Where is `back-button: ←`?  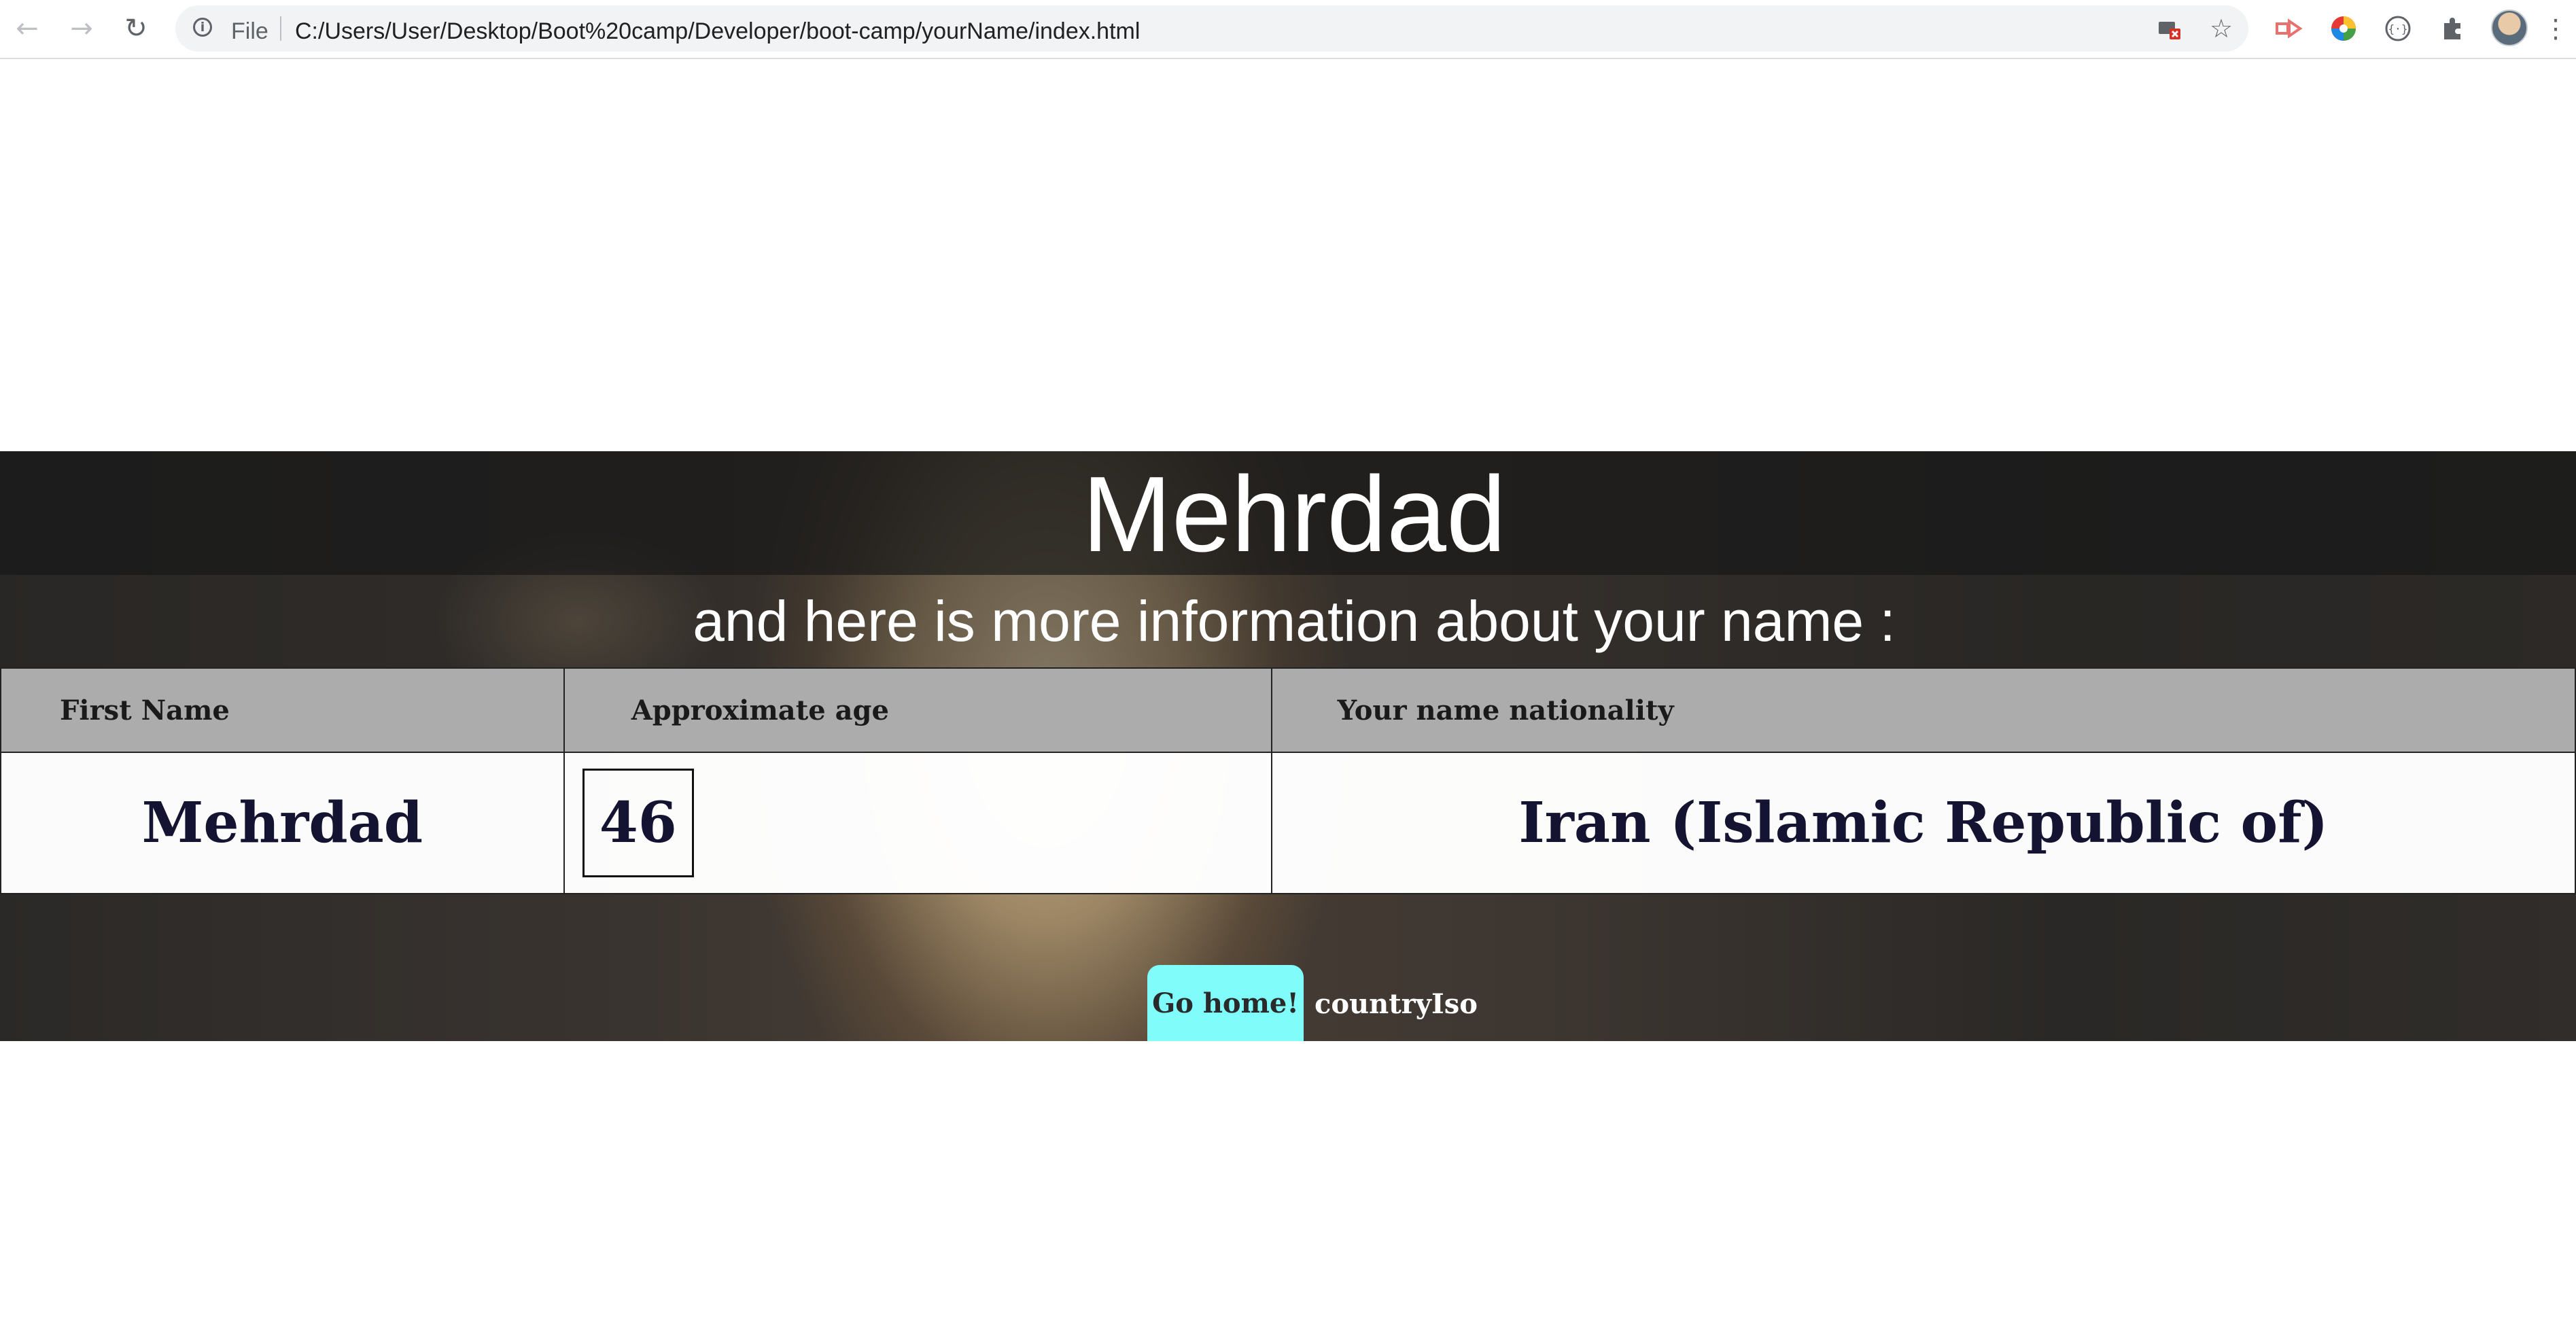 back-button: ← is located at coordinates (27, 28).